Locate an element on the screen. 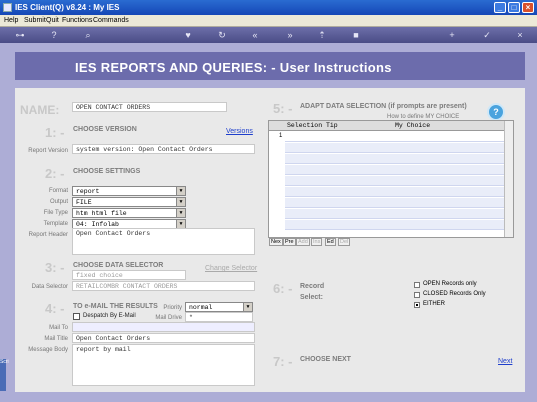  record-label: Record is located at coordinates (312, 286).